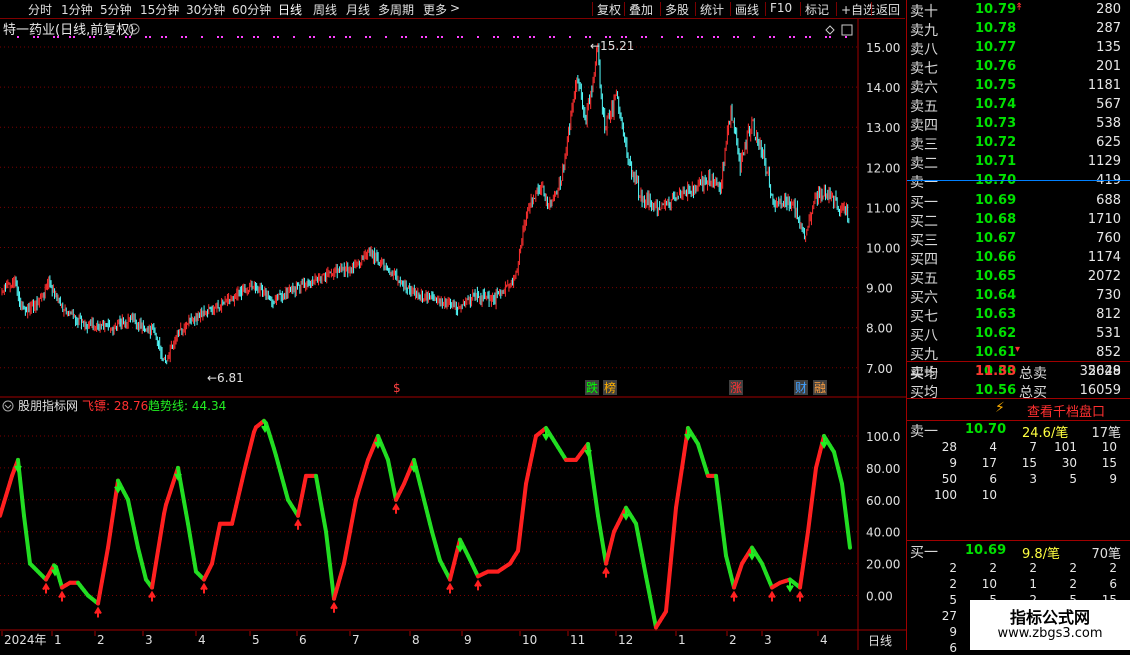  What do you see at coordinates (924, 222) in the screenshot?
I see `level-name: 买二` at bounding box center [924, 222].